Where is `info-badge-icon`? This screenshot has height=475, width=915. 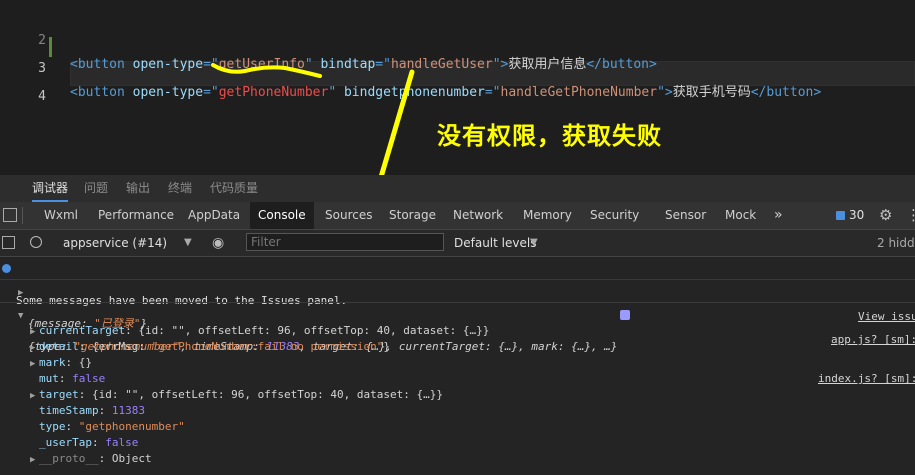 info-badge-icon is located at coordinates (625, 315).